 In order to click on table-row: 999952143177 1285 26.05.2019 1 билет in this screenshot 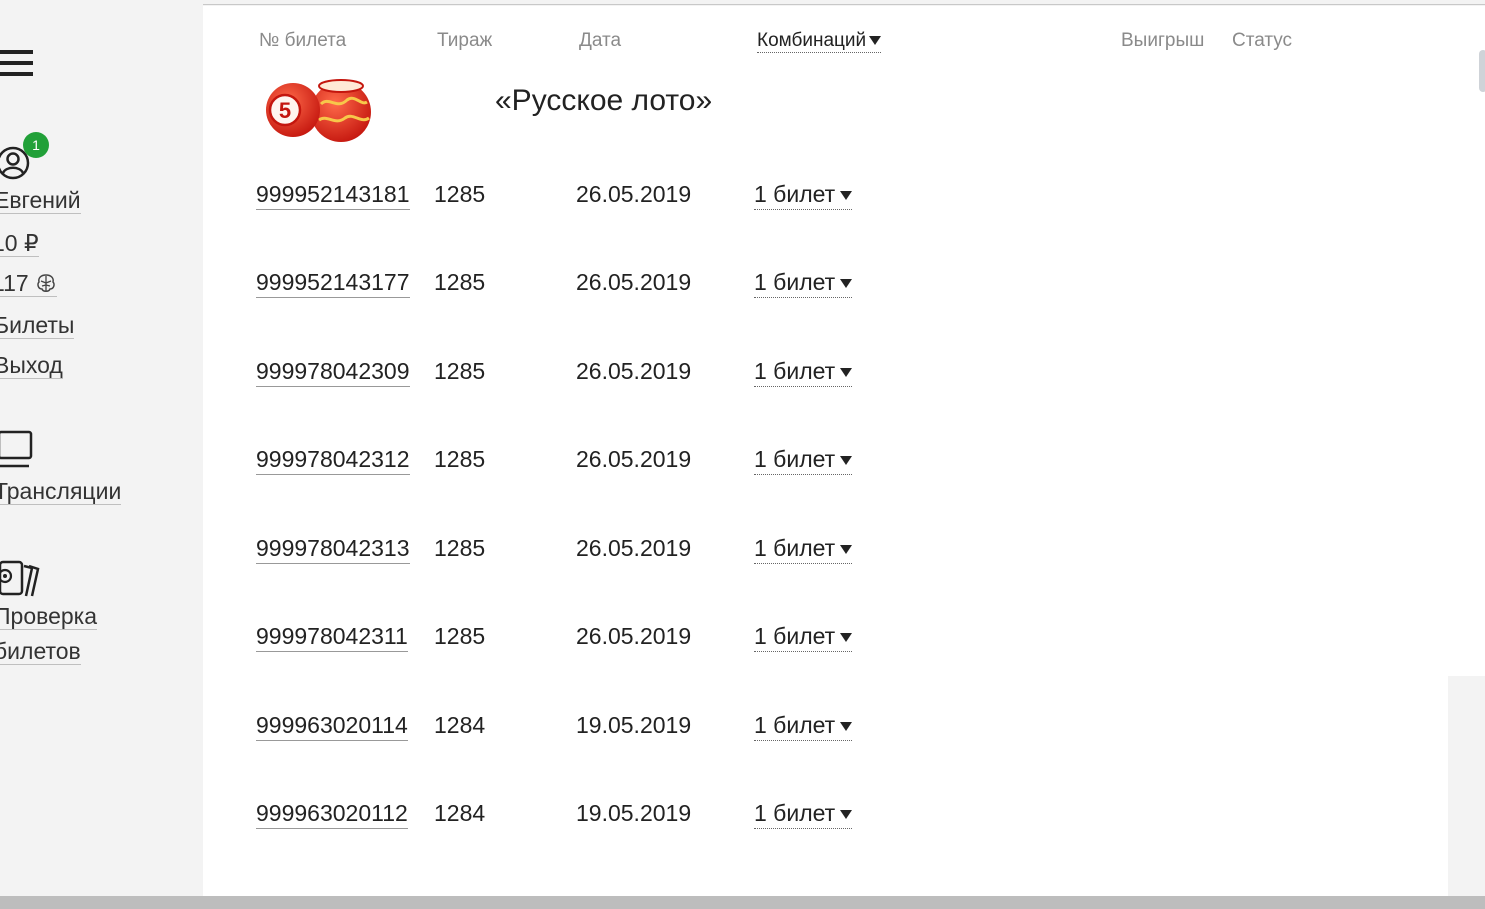, I will do `click(825, 287)`.